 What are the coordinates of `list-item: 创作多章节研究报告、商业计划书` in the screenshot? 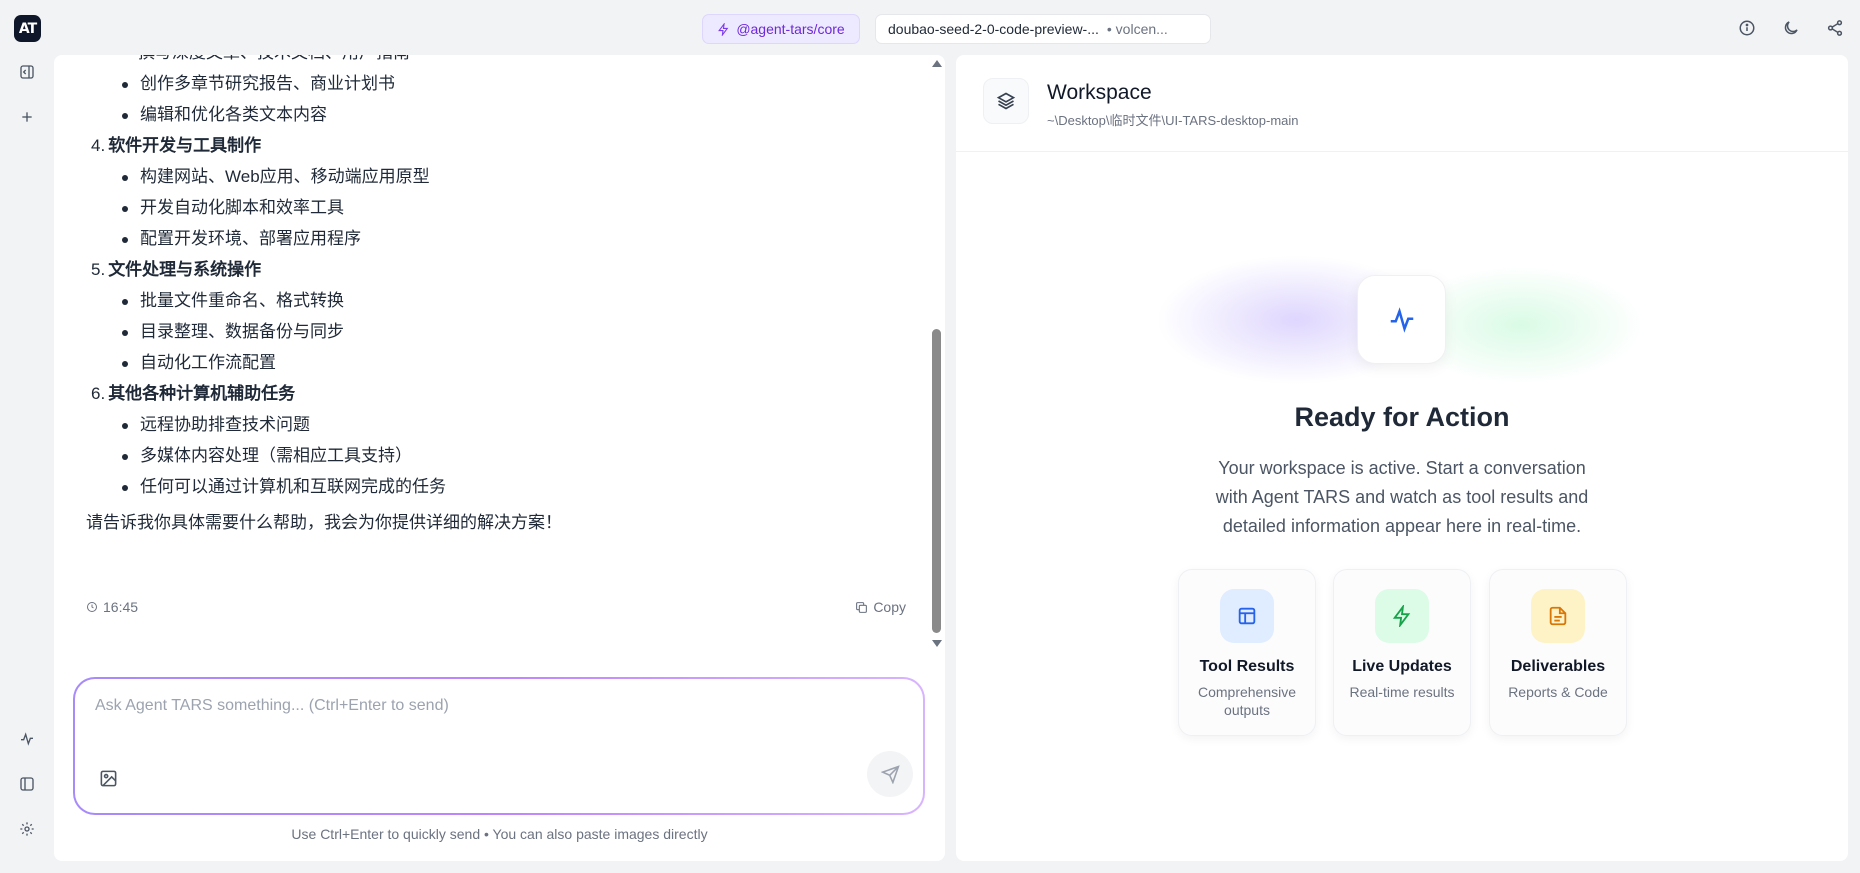 It's located at (511, 84).